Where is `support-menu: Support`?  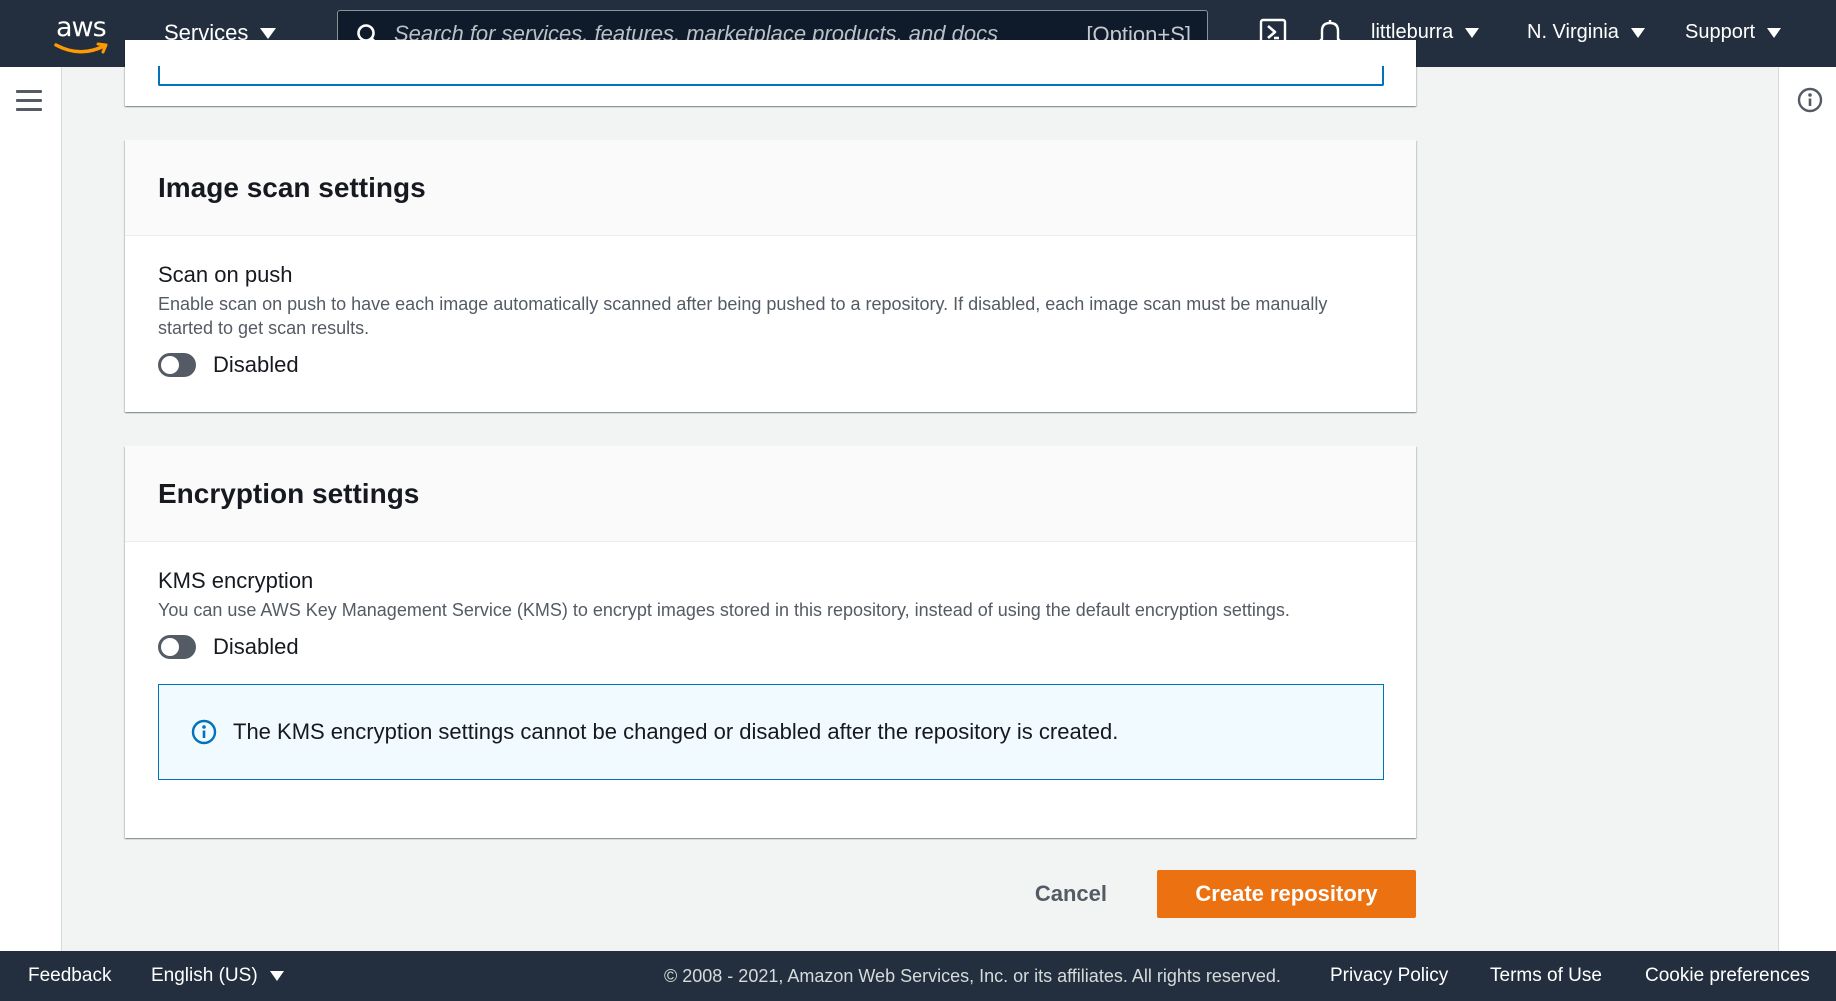
support-menu: Support is located at coordinates (1733, 32).